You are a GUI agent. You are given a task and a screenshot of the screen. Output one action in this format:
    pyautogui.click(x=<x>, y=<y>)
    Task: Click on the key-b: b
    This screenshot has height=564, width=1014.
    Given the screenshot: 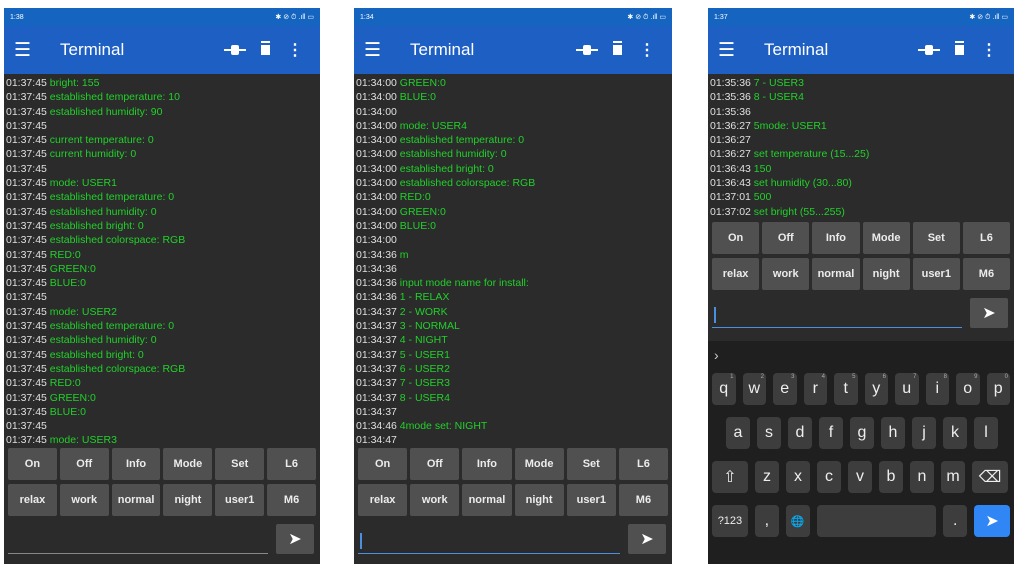 What is the action you would take?
    pyautogui.click(x=891, y=477)
    